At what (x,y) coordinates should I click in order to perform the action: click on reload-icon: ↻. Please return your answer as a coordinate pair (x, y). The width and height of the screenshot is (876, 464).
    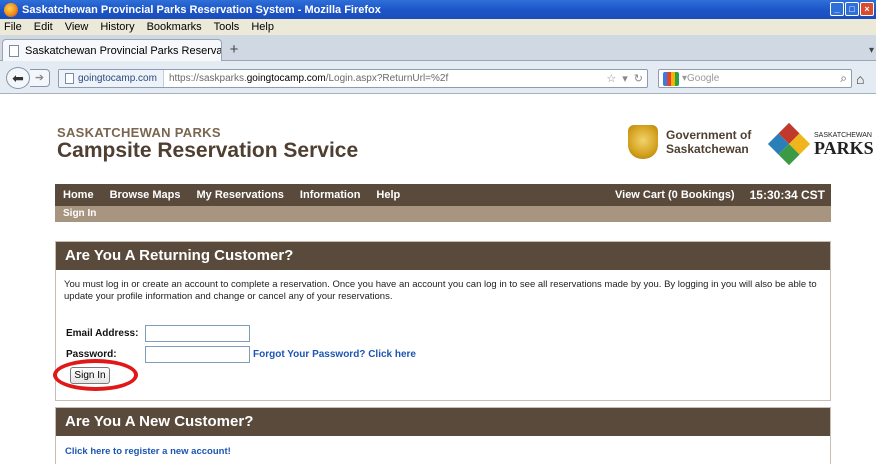
    Looking at the image, I should click on (638, 78).